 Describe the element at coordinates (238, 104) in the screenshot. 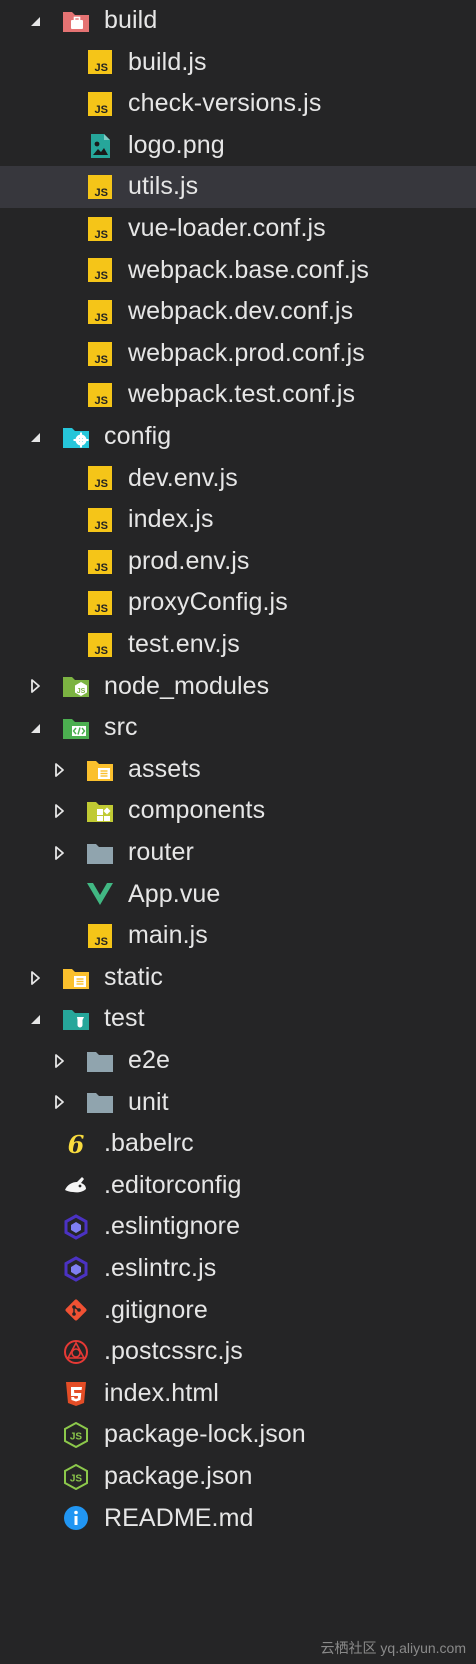

I see `tree-item-check-versions-js: JS check-versions.js` at that location.